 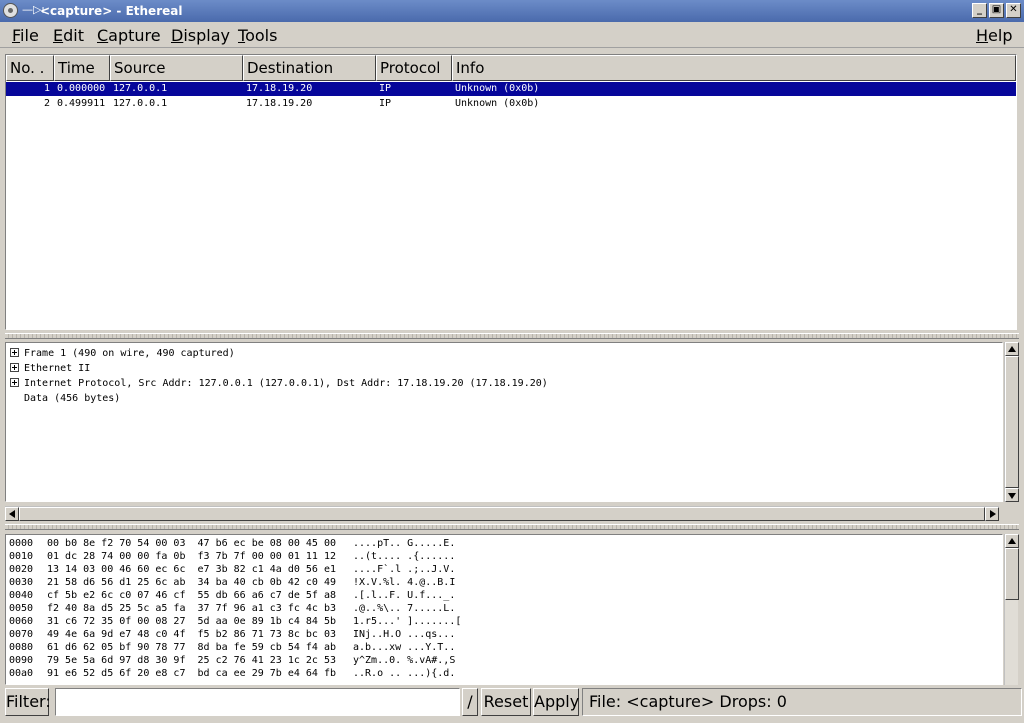 I want to click on column-header-destination: Destination, so click(x=309, y=68).